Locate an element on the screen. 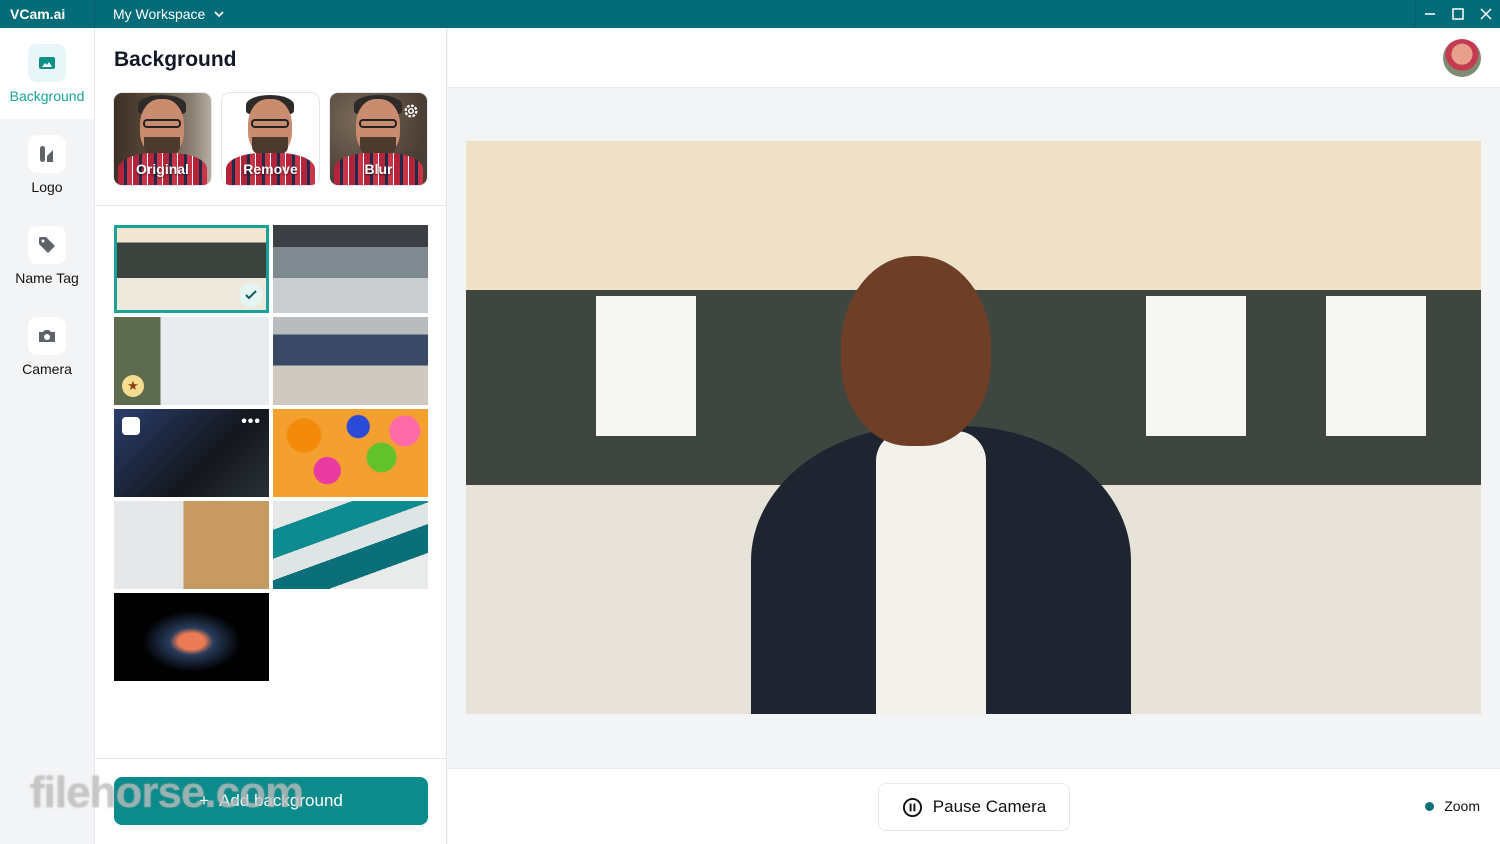 The height and width of the screenshot is (844, 1500). close-icon is located at coordinates (1486, 14).